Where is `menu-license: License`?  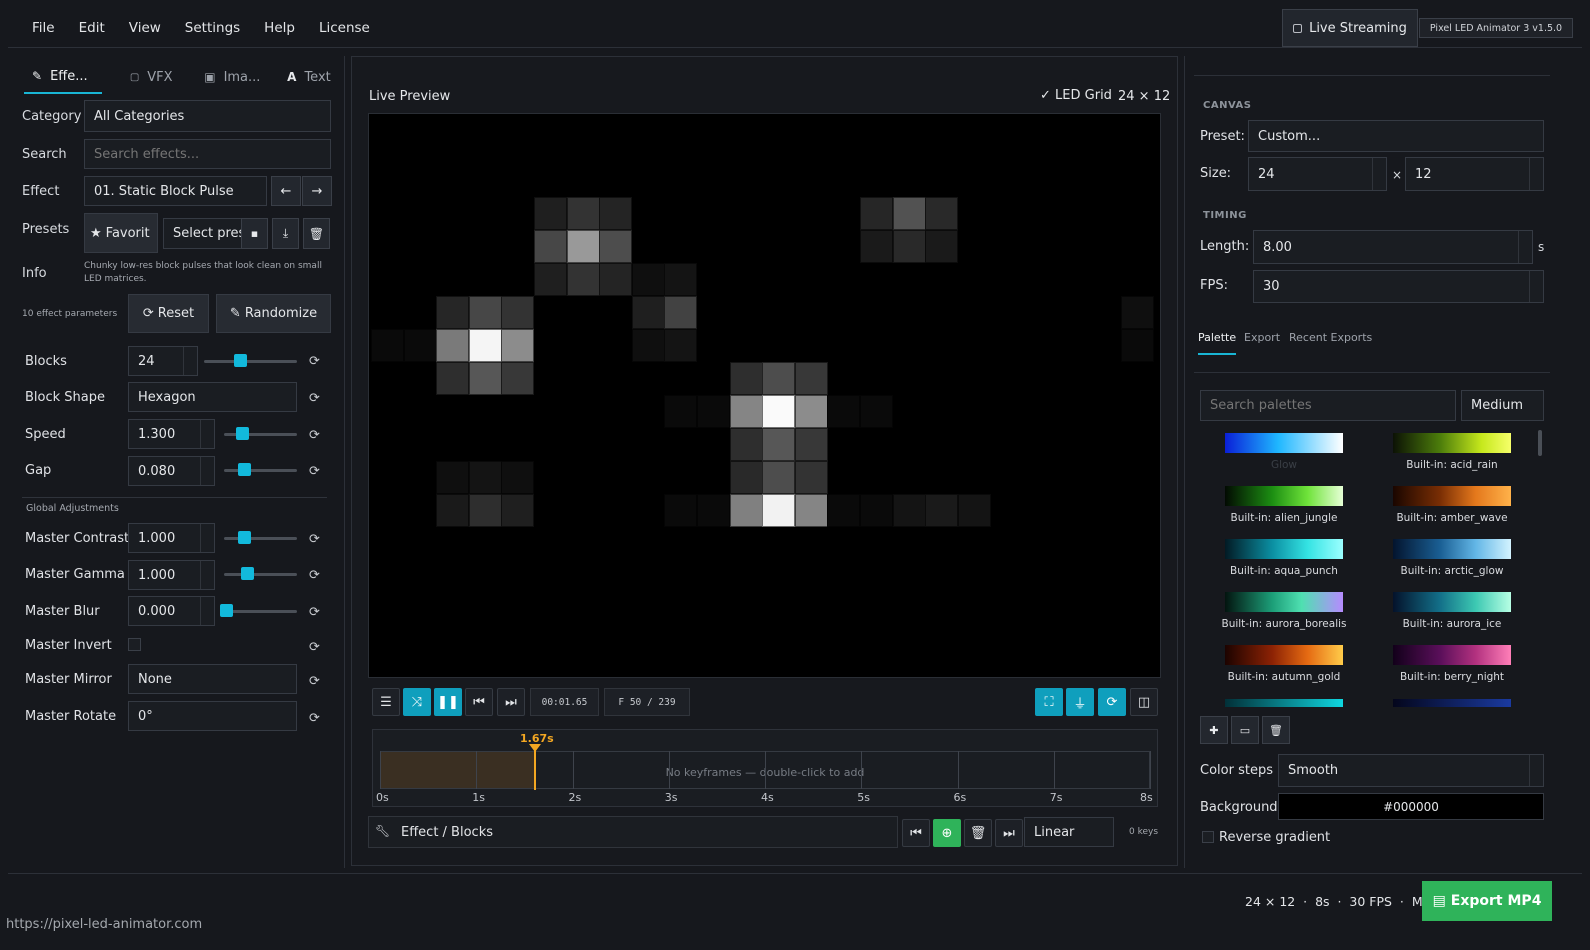 menu-license: License is located at coordinates (344, 28).